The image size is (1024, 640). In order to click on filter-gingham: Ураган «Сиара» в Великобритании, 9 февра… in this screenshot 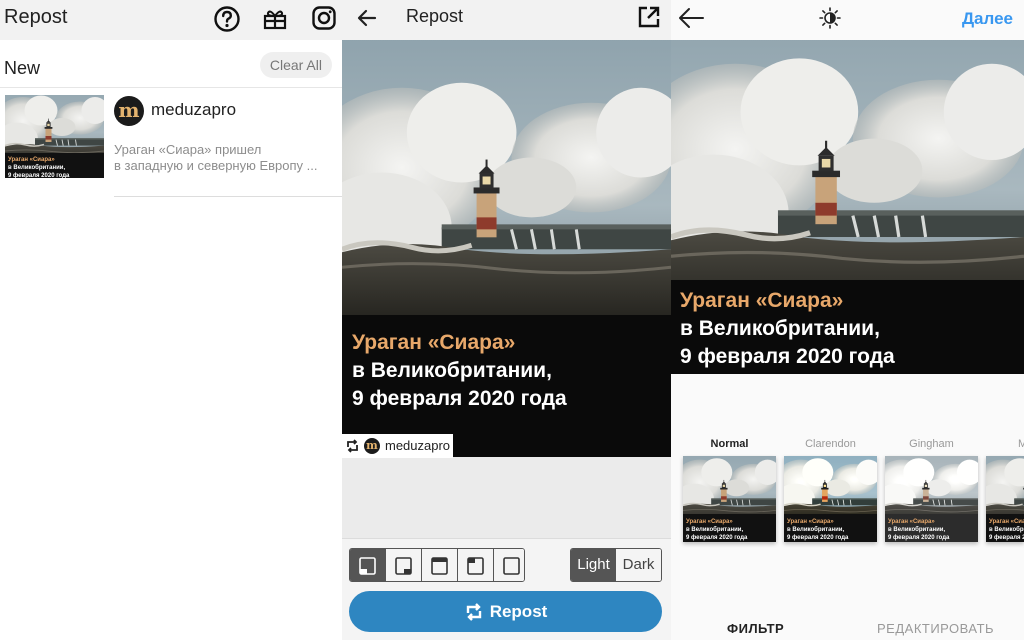, I will do `click(931, 499)`.